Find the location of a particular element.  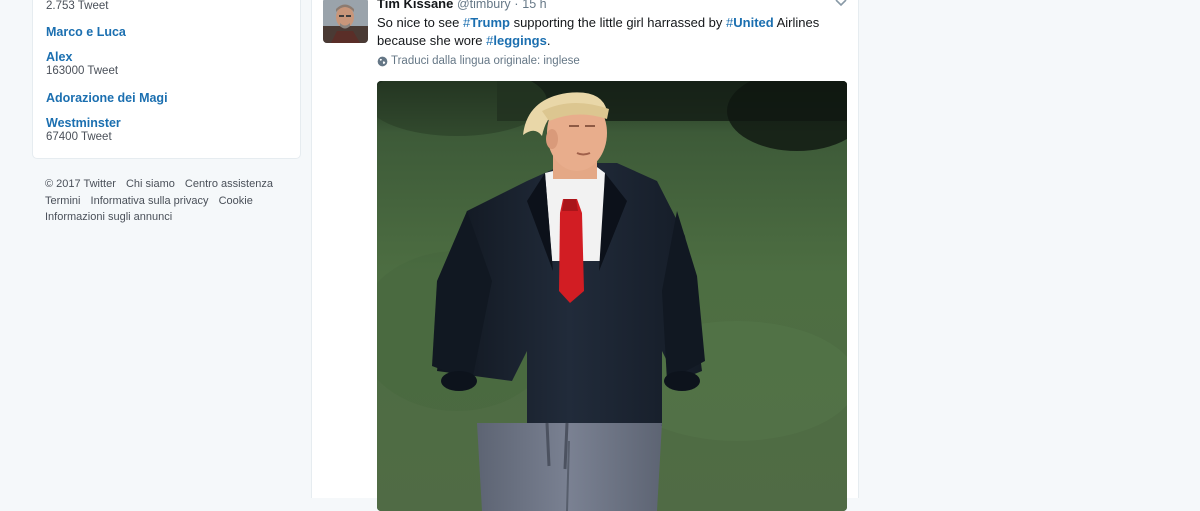

trend-name: Westminster is located at coordinates (83, 123).